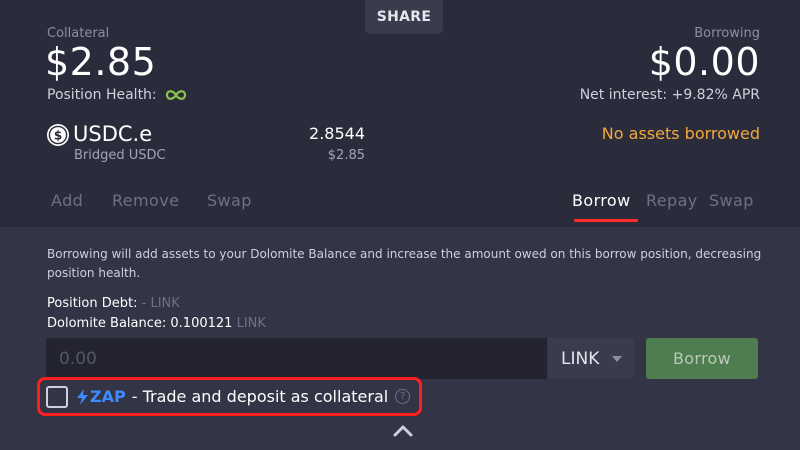 This screenshot has width=800, height=450. What do you see at coordinates (201, 323) in the screenshot?
I see `dolomite-balance-value: 0.100121` at bounding box center [201, 323].